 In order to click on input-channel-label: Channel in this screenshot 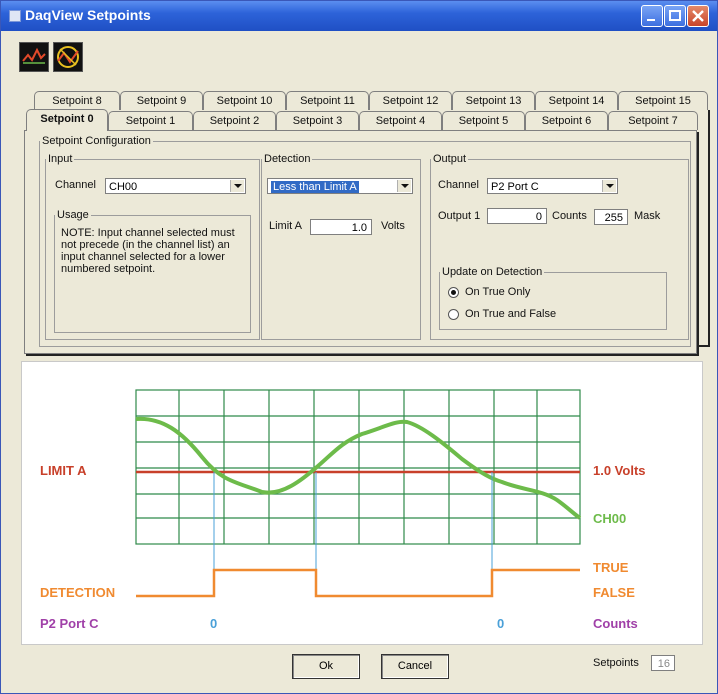, I will do `click(75, 185)`.